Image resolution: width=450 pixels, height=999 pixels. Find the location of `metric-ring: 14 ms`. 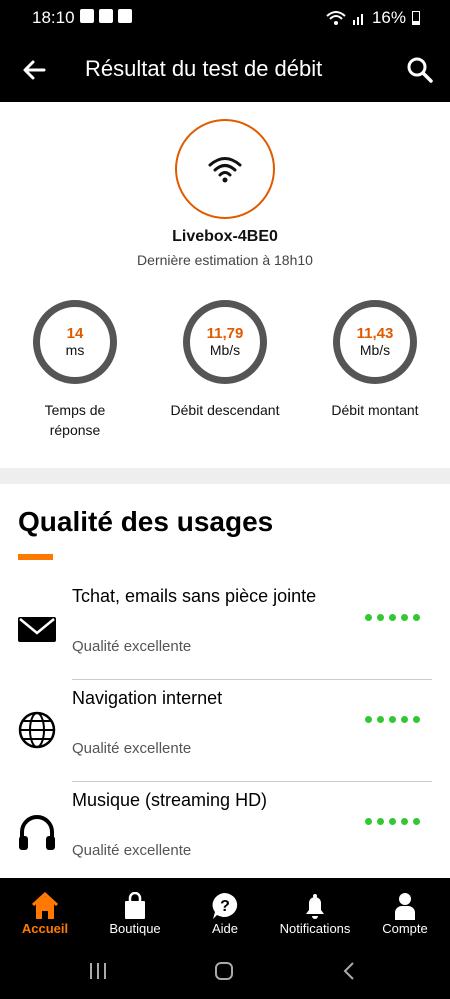

metric-ring: 14 ms is located at coordinates (75, 342).